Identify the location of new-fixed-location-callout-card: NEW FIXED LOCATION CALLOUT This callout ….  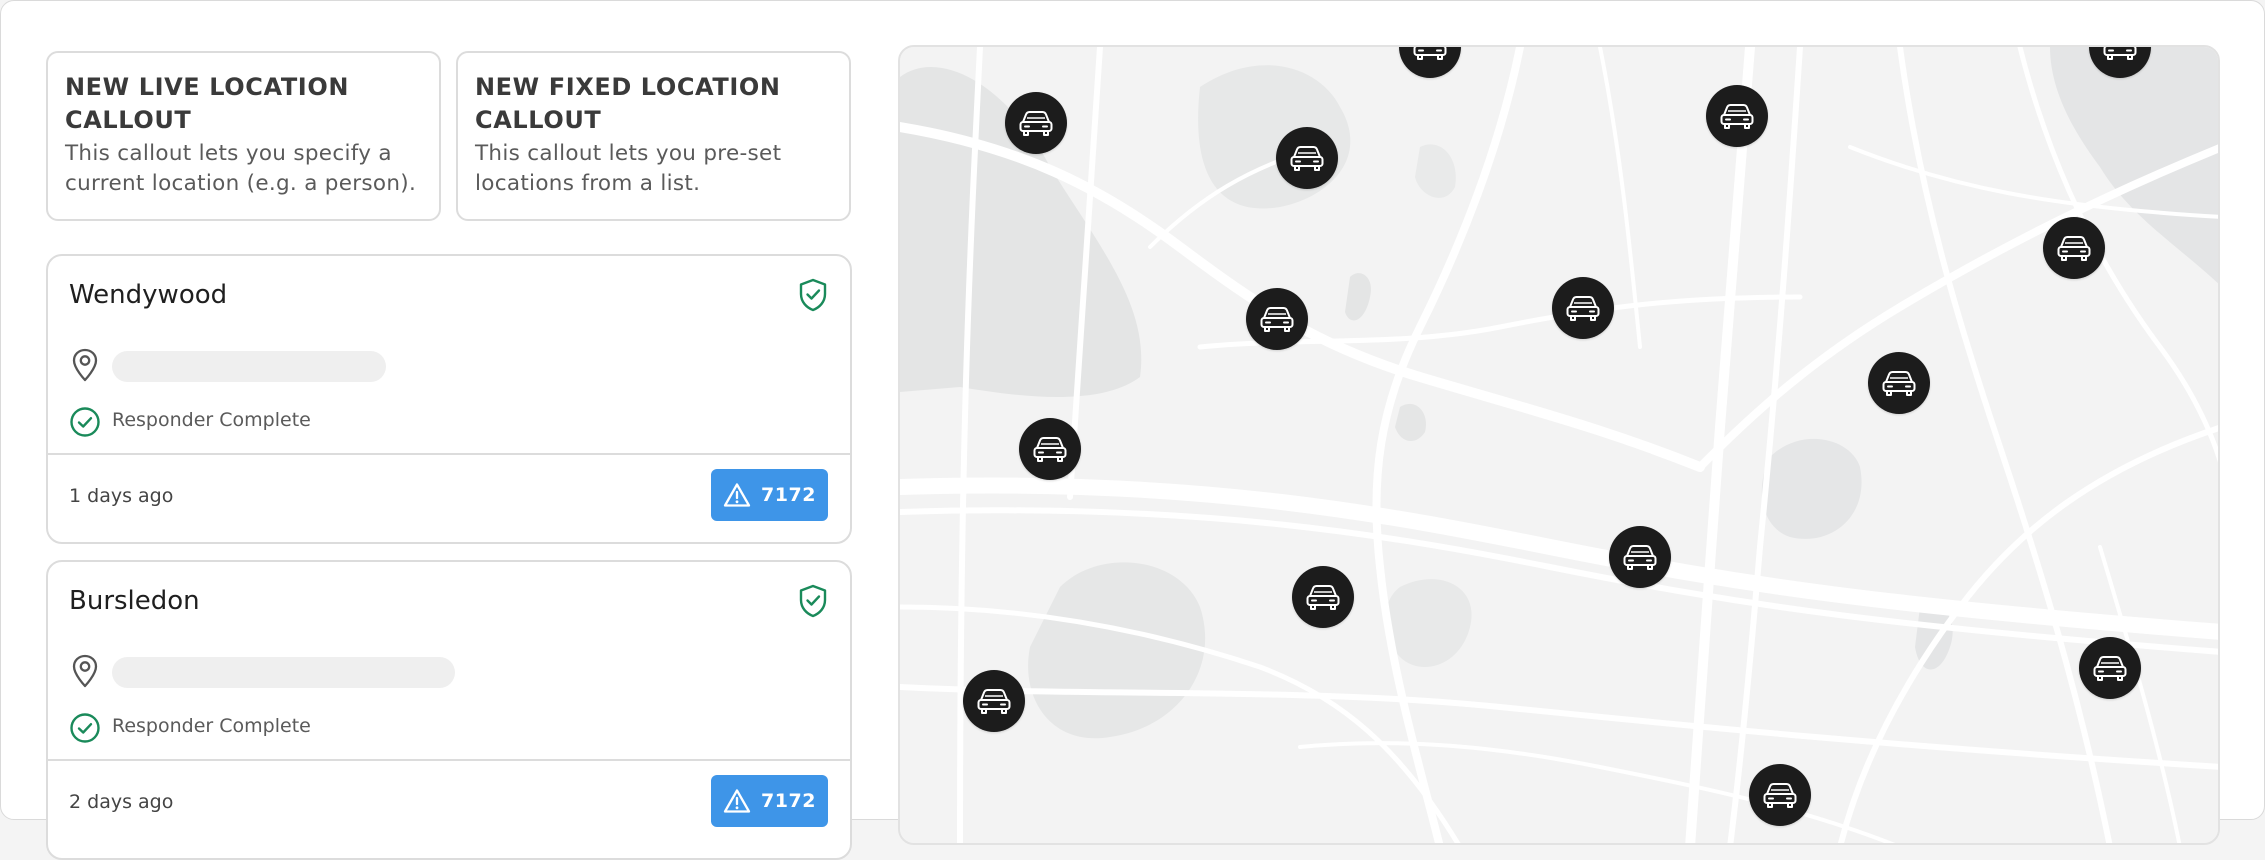
(653, 136).